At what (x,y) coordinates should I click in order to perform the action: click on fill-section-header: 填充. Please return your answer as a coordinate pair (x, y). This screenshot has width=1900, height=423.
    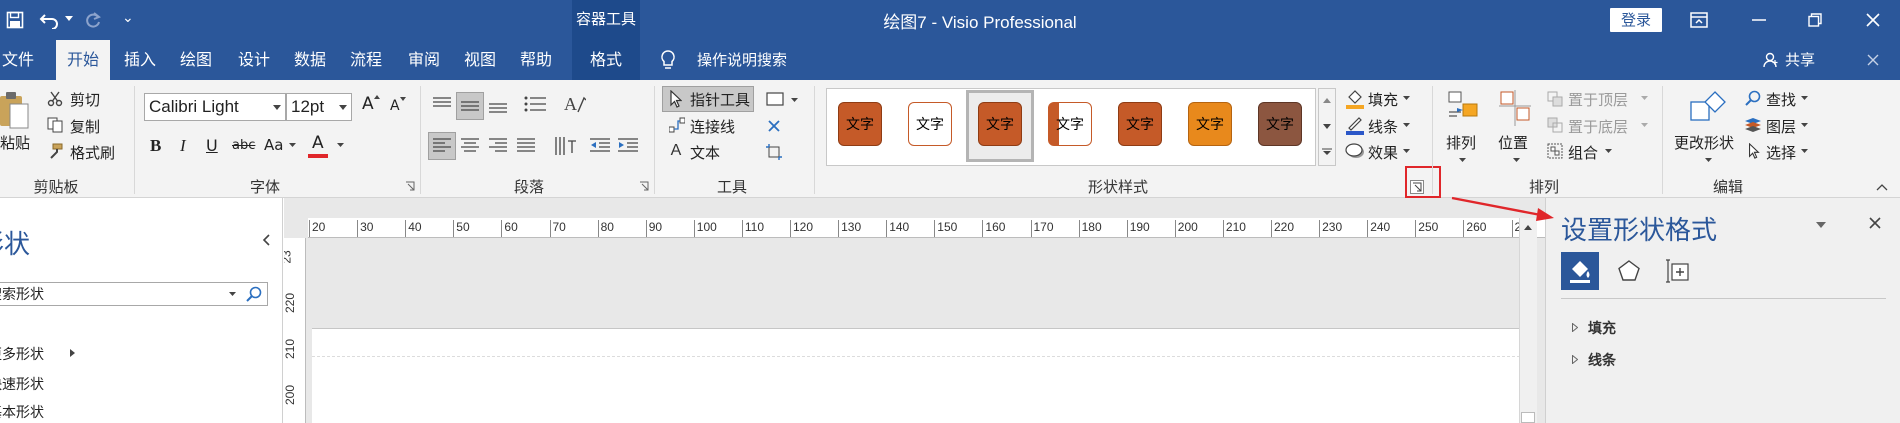
    Looking at the image, I should click on (1602, 328).